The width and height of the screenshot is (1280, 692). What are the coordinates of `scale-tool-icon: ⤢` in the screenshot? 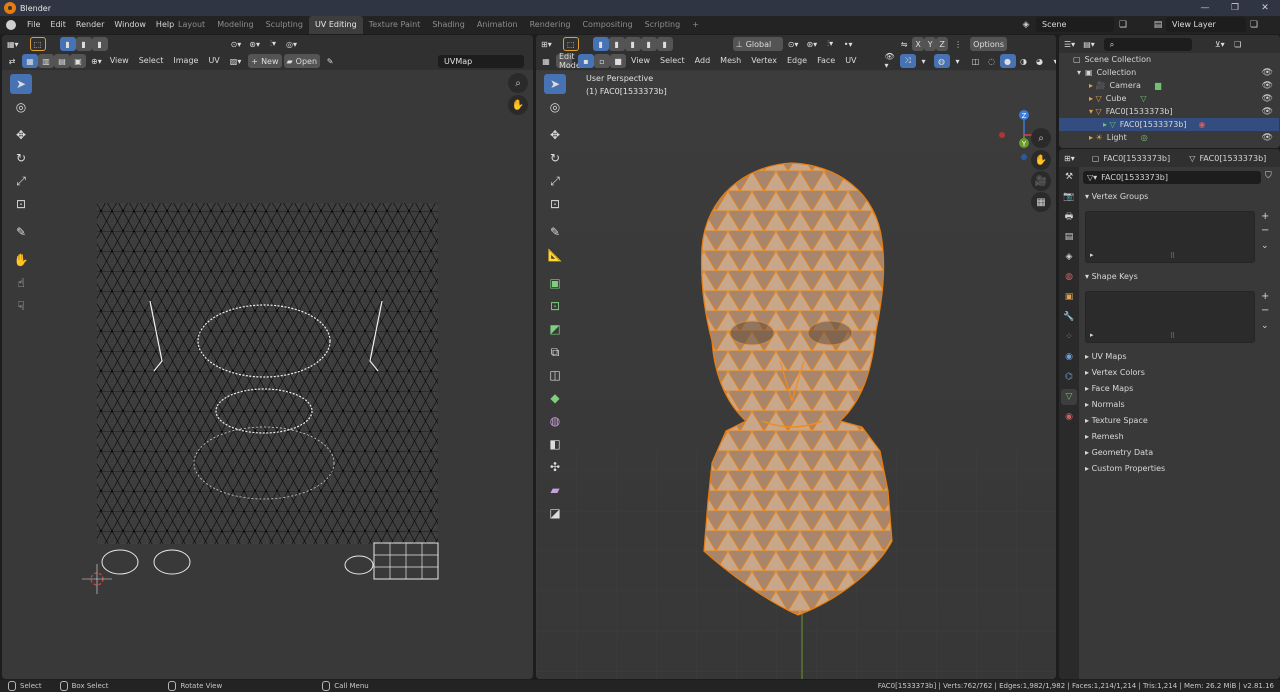 It's located at (555, 181).